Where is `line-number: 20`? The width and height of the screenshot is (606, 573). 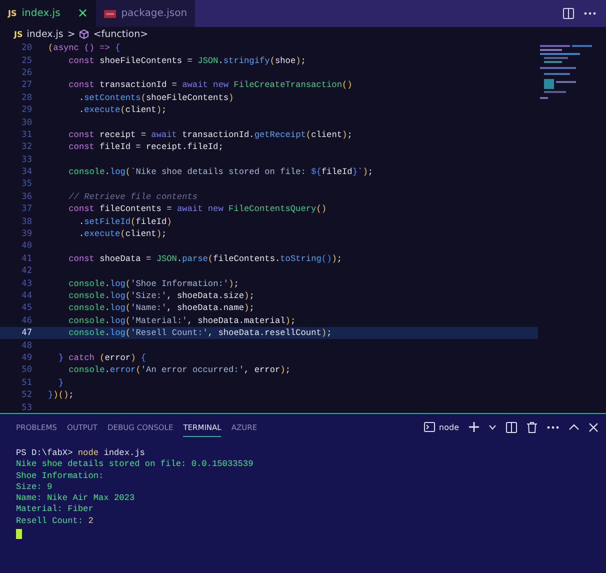 line-number: 20 is located at coordinates (26, 48).